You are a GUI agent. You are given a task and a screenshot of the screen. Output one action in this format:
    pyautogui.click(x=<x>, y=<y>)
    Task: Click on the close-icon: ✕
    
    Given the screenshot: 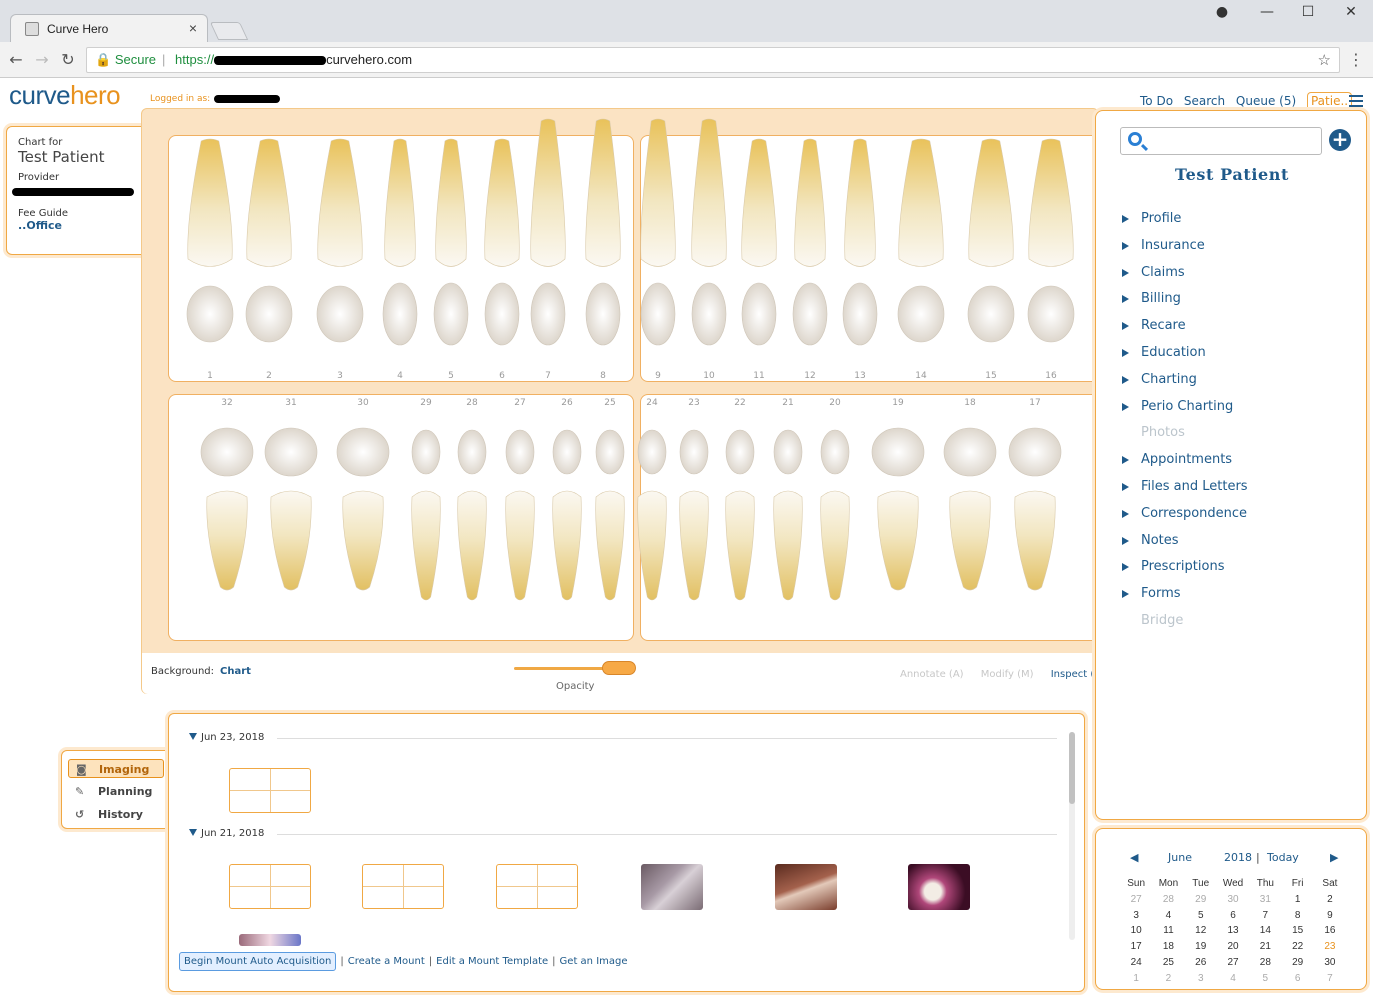 What is the action you would take?
    pyautogui.click(x=1351, y=12)
    